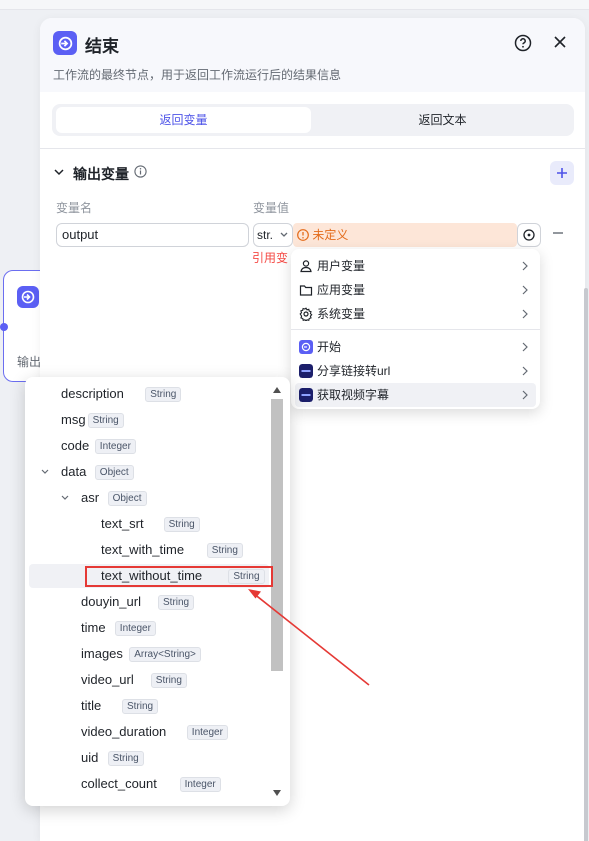 The height and width of the screenshot is (841, 589). What do you see at coordinates (4, 327) in the screenshot?
I see `node-input-port` at bounding box center [4, 327].